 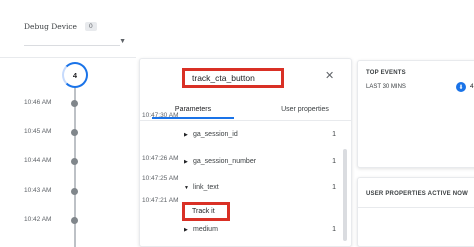 I want to click on link-text-value: Track it, so click(x=203, y=211).